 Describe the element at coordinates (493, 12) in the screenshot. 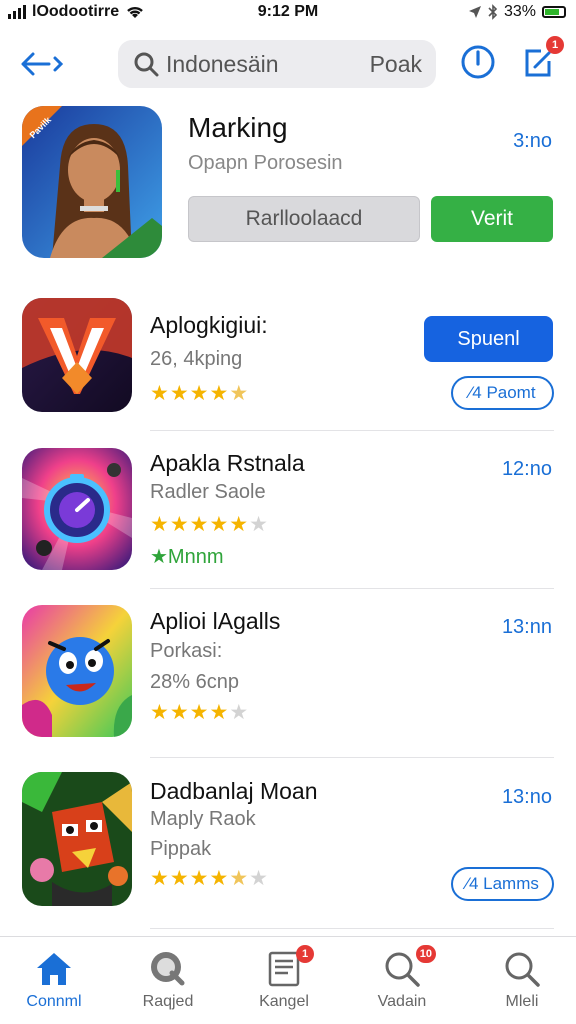

I see `bluetooth-icon` at that location.